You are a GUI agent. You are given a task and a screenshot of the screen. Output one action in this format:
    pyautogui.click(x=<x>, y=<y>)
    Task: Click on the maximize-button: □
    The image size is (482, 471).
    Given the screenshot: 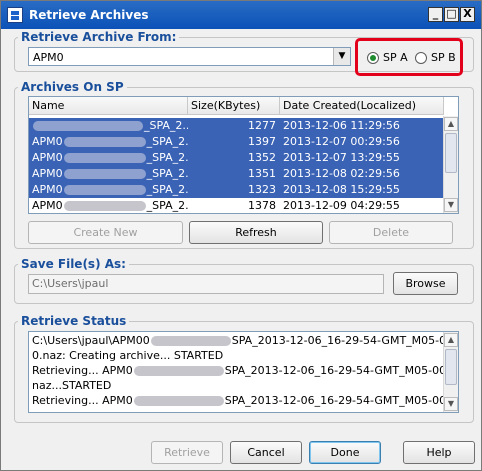 What is the action you would take?
    pyautogui.click(x=451, y=14)
    